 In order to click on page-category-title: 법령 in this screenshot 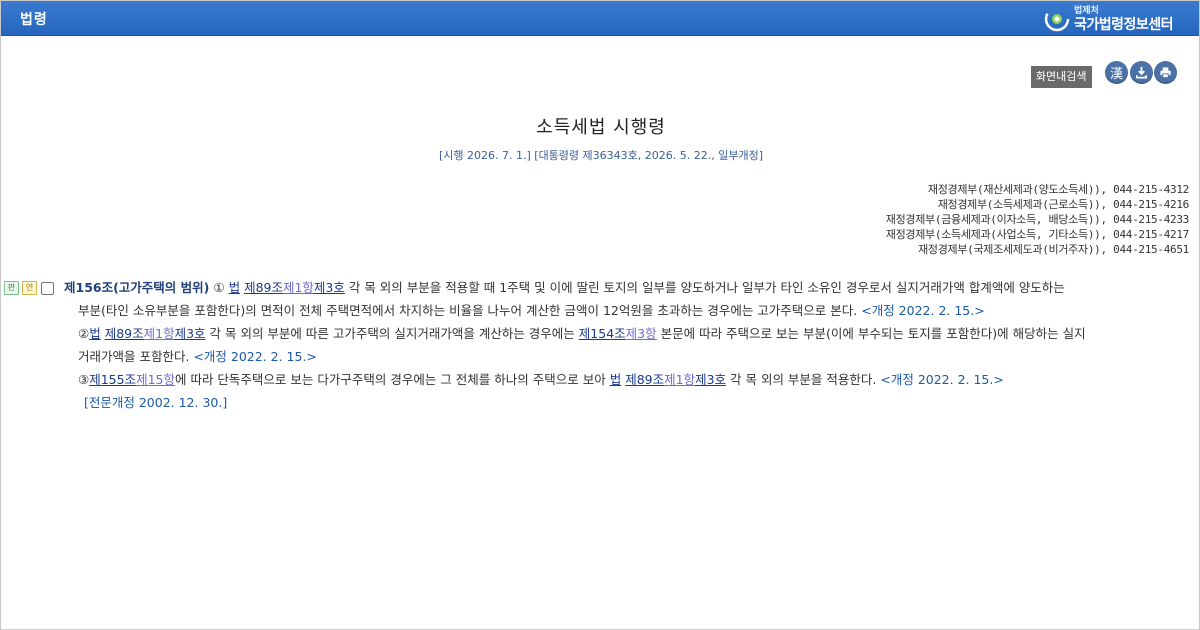, I will do `click(34, 20)`.